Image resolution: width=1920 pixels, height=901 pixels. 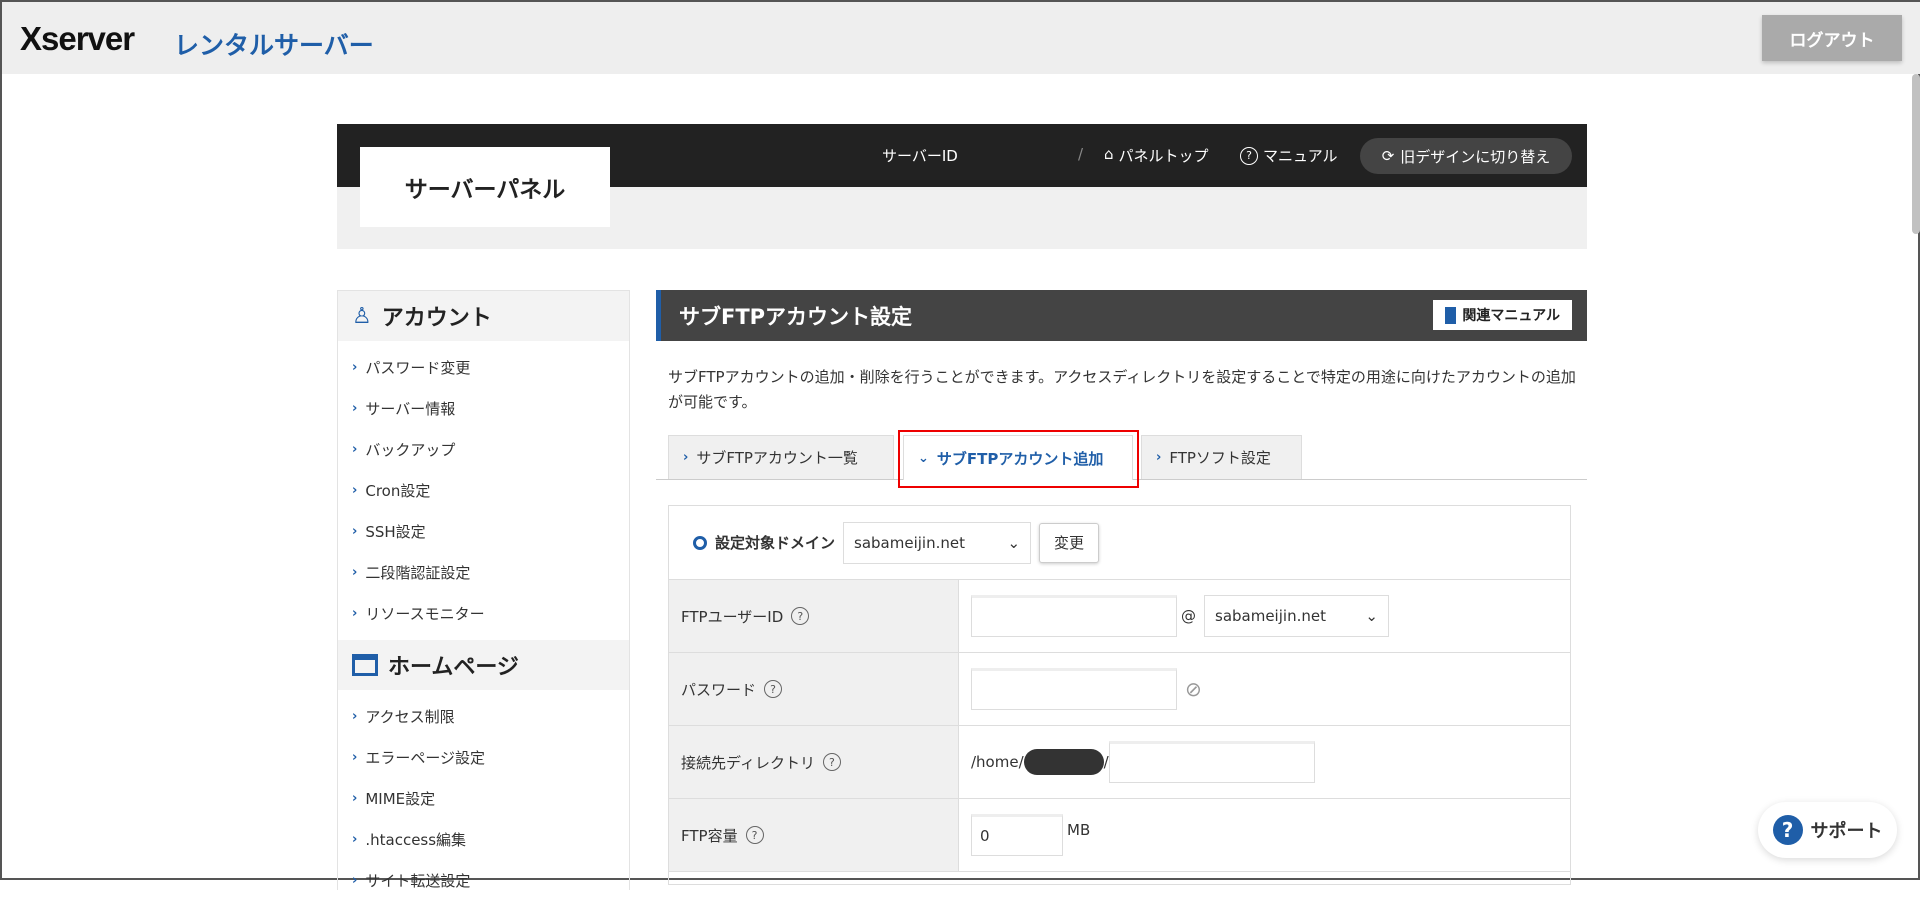 I want to click on form-row-capacity: FTP容量? 0 MB, so click(x=1119, y=835).